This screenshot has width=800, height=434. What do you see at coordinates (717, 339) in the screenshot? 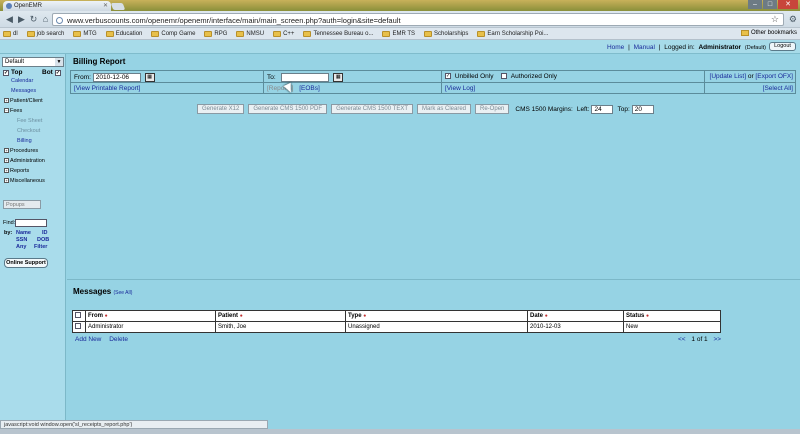
I see `pager-next-link: >>` at bounding box center [717, 339].